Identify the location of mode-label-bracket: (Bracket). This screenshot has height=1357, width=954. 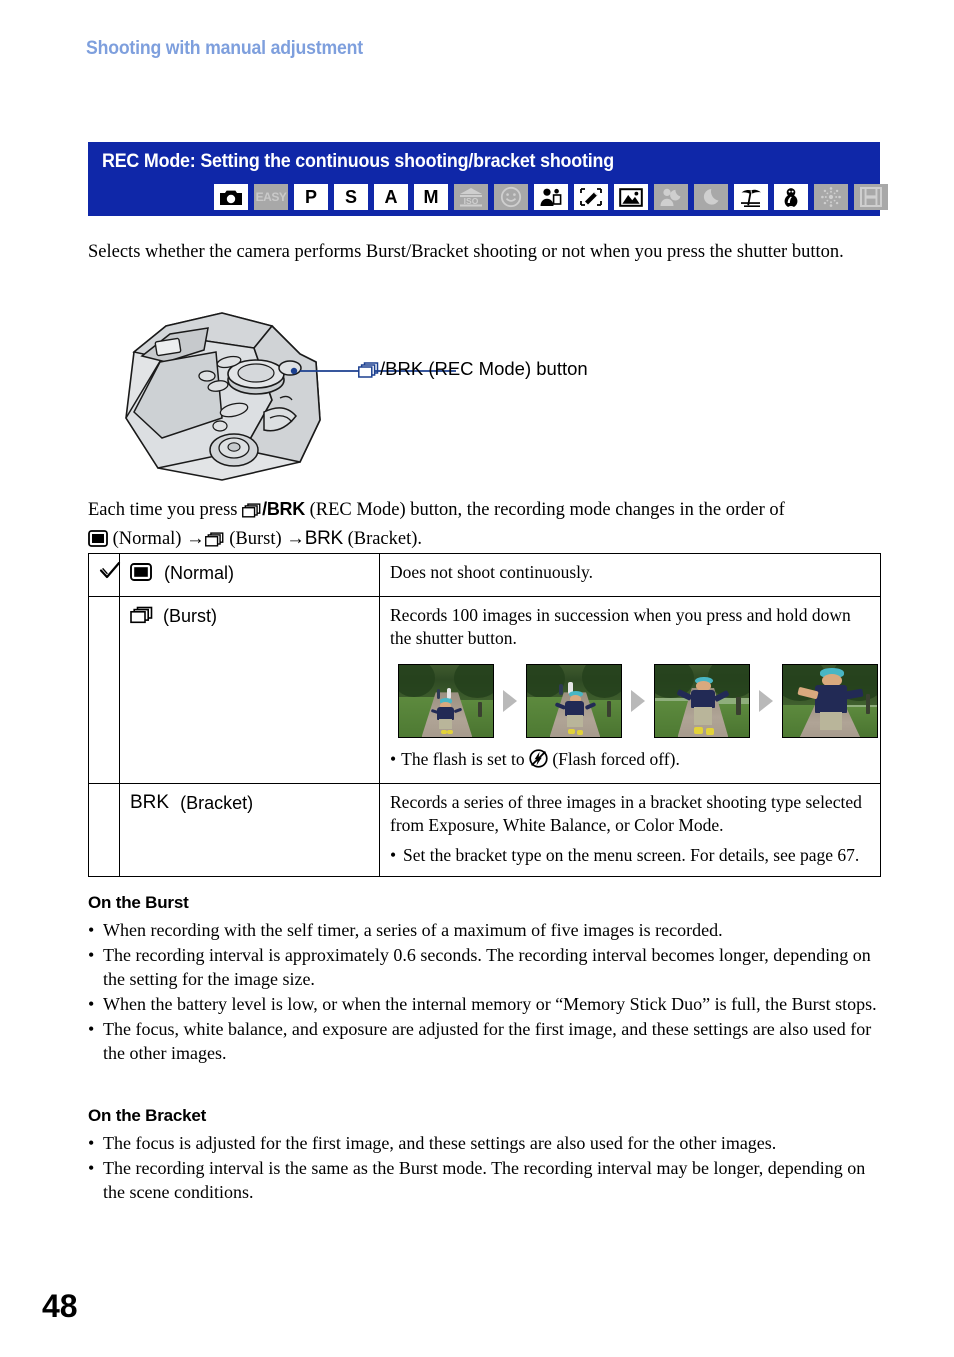
(217, 802).